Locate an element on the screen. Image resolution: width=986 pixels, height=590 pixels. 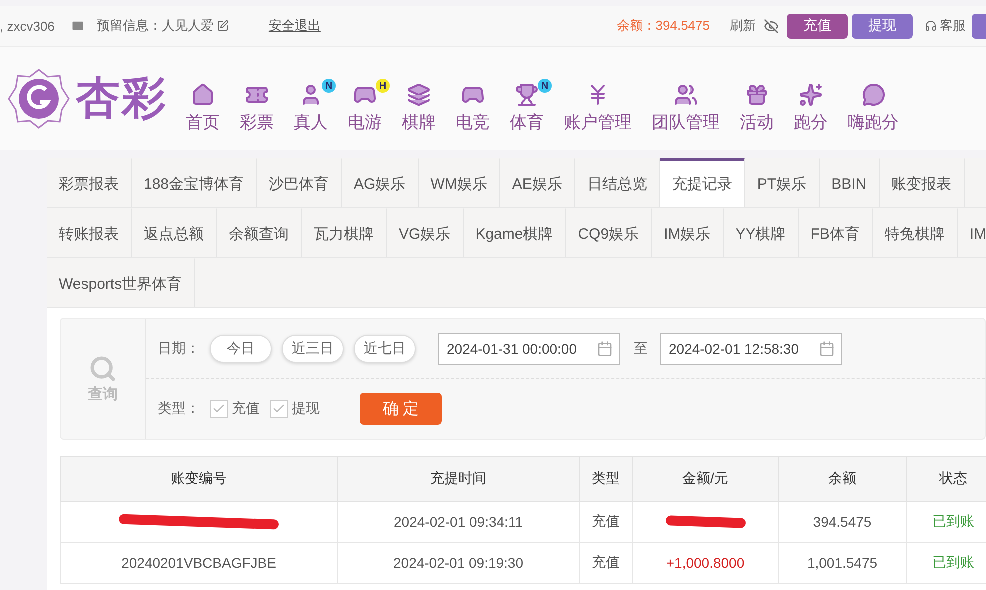
report-tab: CQ9娱乐 is located at coordinates (609, 232).